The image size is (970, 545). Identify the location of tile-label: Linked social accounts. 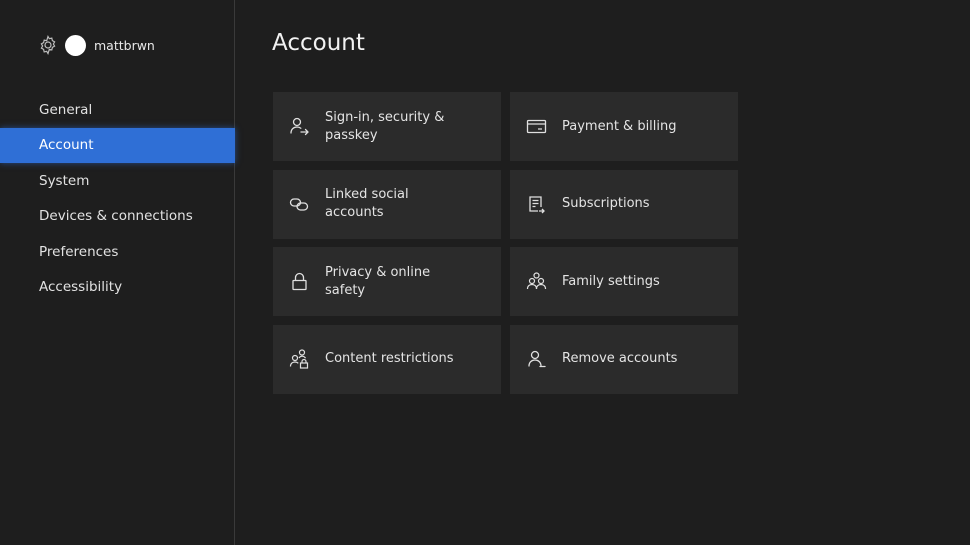
(367, 203).